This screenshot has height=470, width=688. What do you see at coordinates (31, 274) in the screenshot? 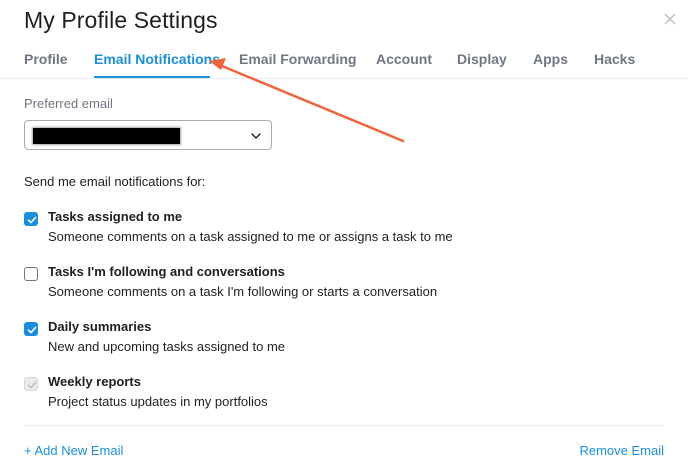
I see `tasks-following-checkbox` at bounding box center [31, 274].